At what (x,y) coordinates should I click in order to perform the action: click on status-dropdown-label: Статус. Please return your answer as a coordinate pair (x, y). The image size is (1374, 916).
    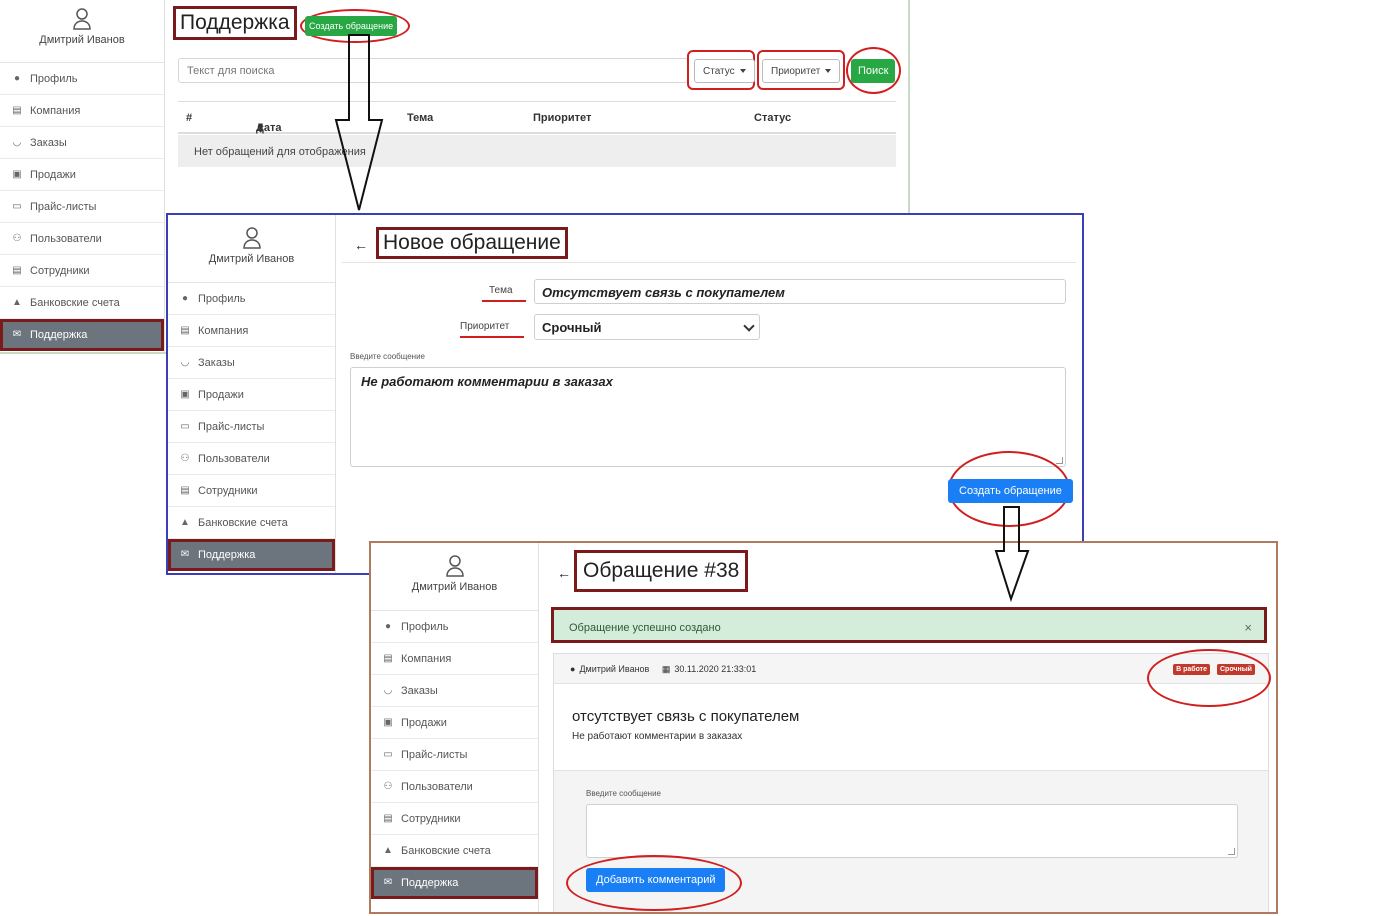
    Looking at the image, I should click on (719, 71).